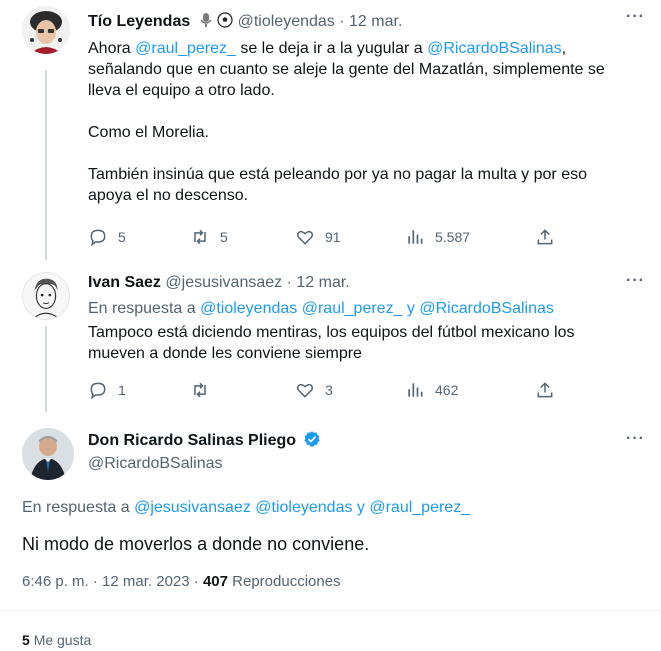 The image size is (661, 651). Describe the element at coordinates (122, 237) in the screenshot. I see `reply-count: 5` at that location.